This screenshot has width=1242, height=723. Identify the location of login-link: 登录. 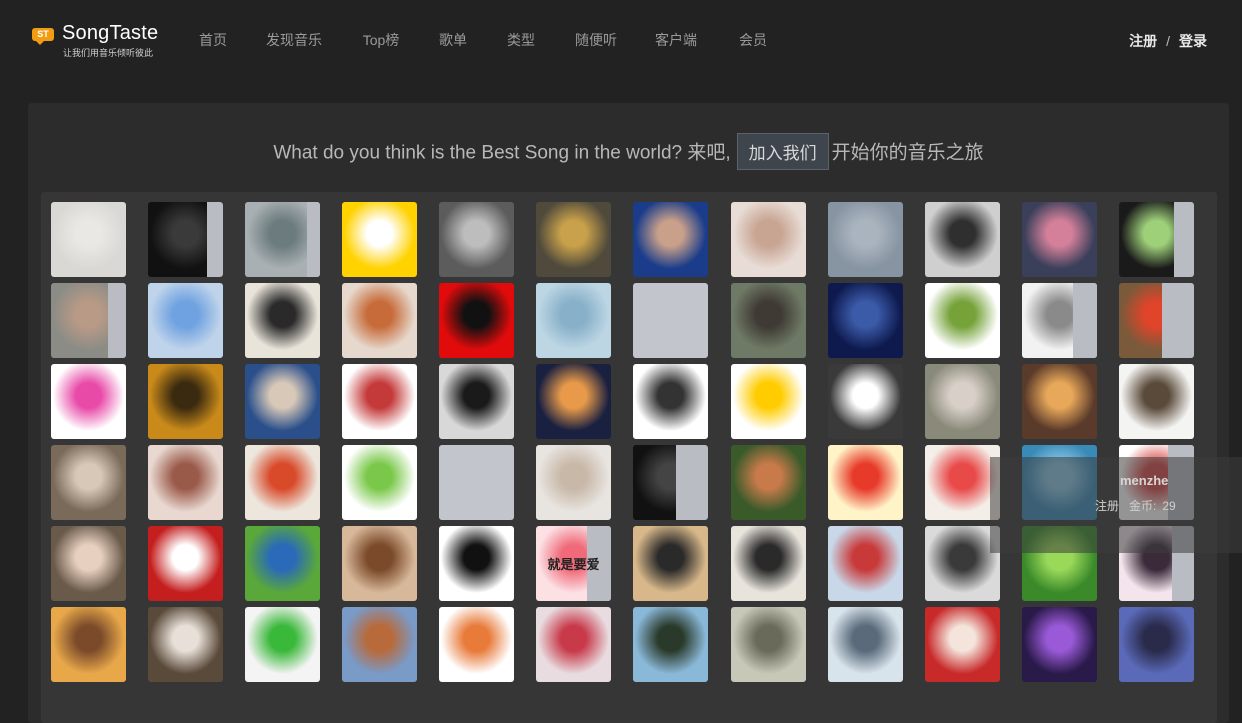
(1193, 41).